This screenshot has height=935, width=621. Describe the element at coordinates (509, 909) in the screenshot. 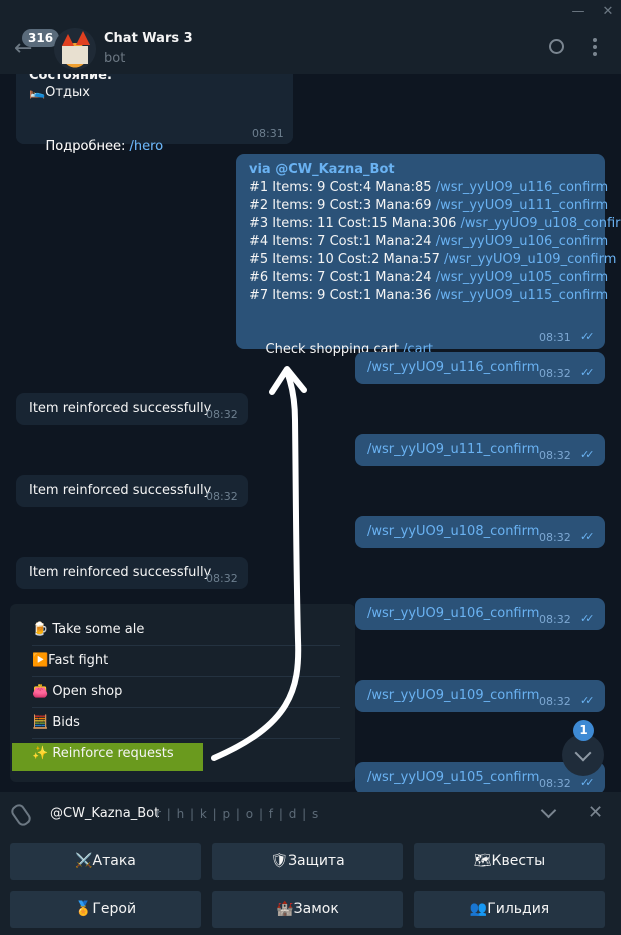

I see `reply-keyboard-button: 👥Гильдия` at that location.